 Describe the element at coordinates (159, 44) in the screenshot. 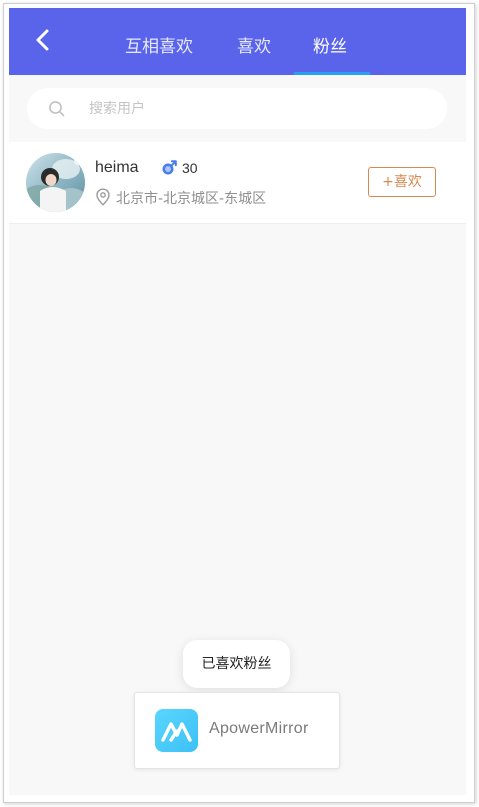

I see `tab-mutual-likes: 互相喜欢` at that location.